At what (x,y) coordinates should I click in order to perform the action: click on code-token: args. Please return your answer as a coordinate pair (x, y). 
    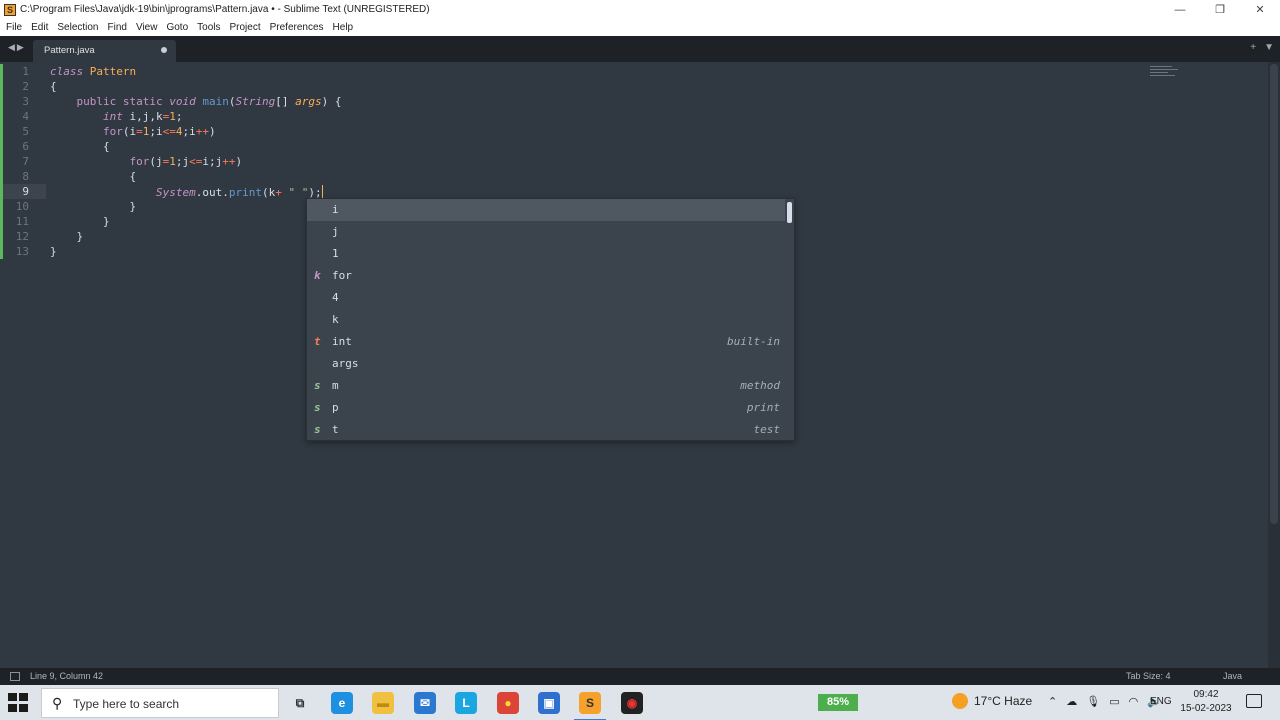
    Looking at the image, I should click on (308, 101).